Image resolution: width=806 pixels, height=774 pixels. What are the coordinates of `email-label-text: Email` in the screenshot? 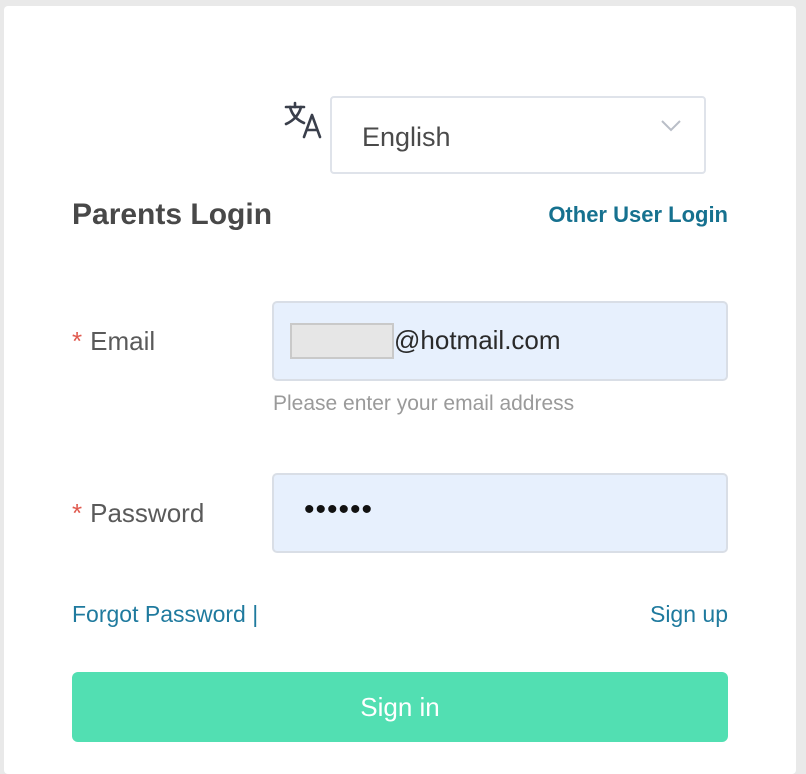 It's located at (123, 341).